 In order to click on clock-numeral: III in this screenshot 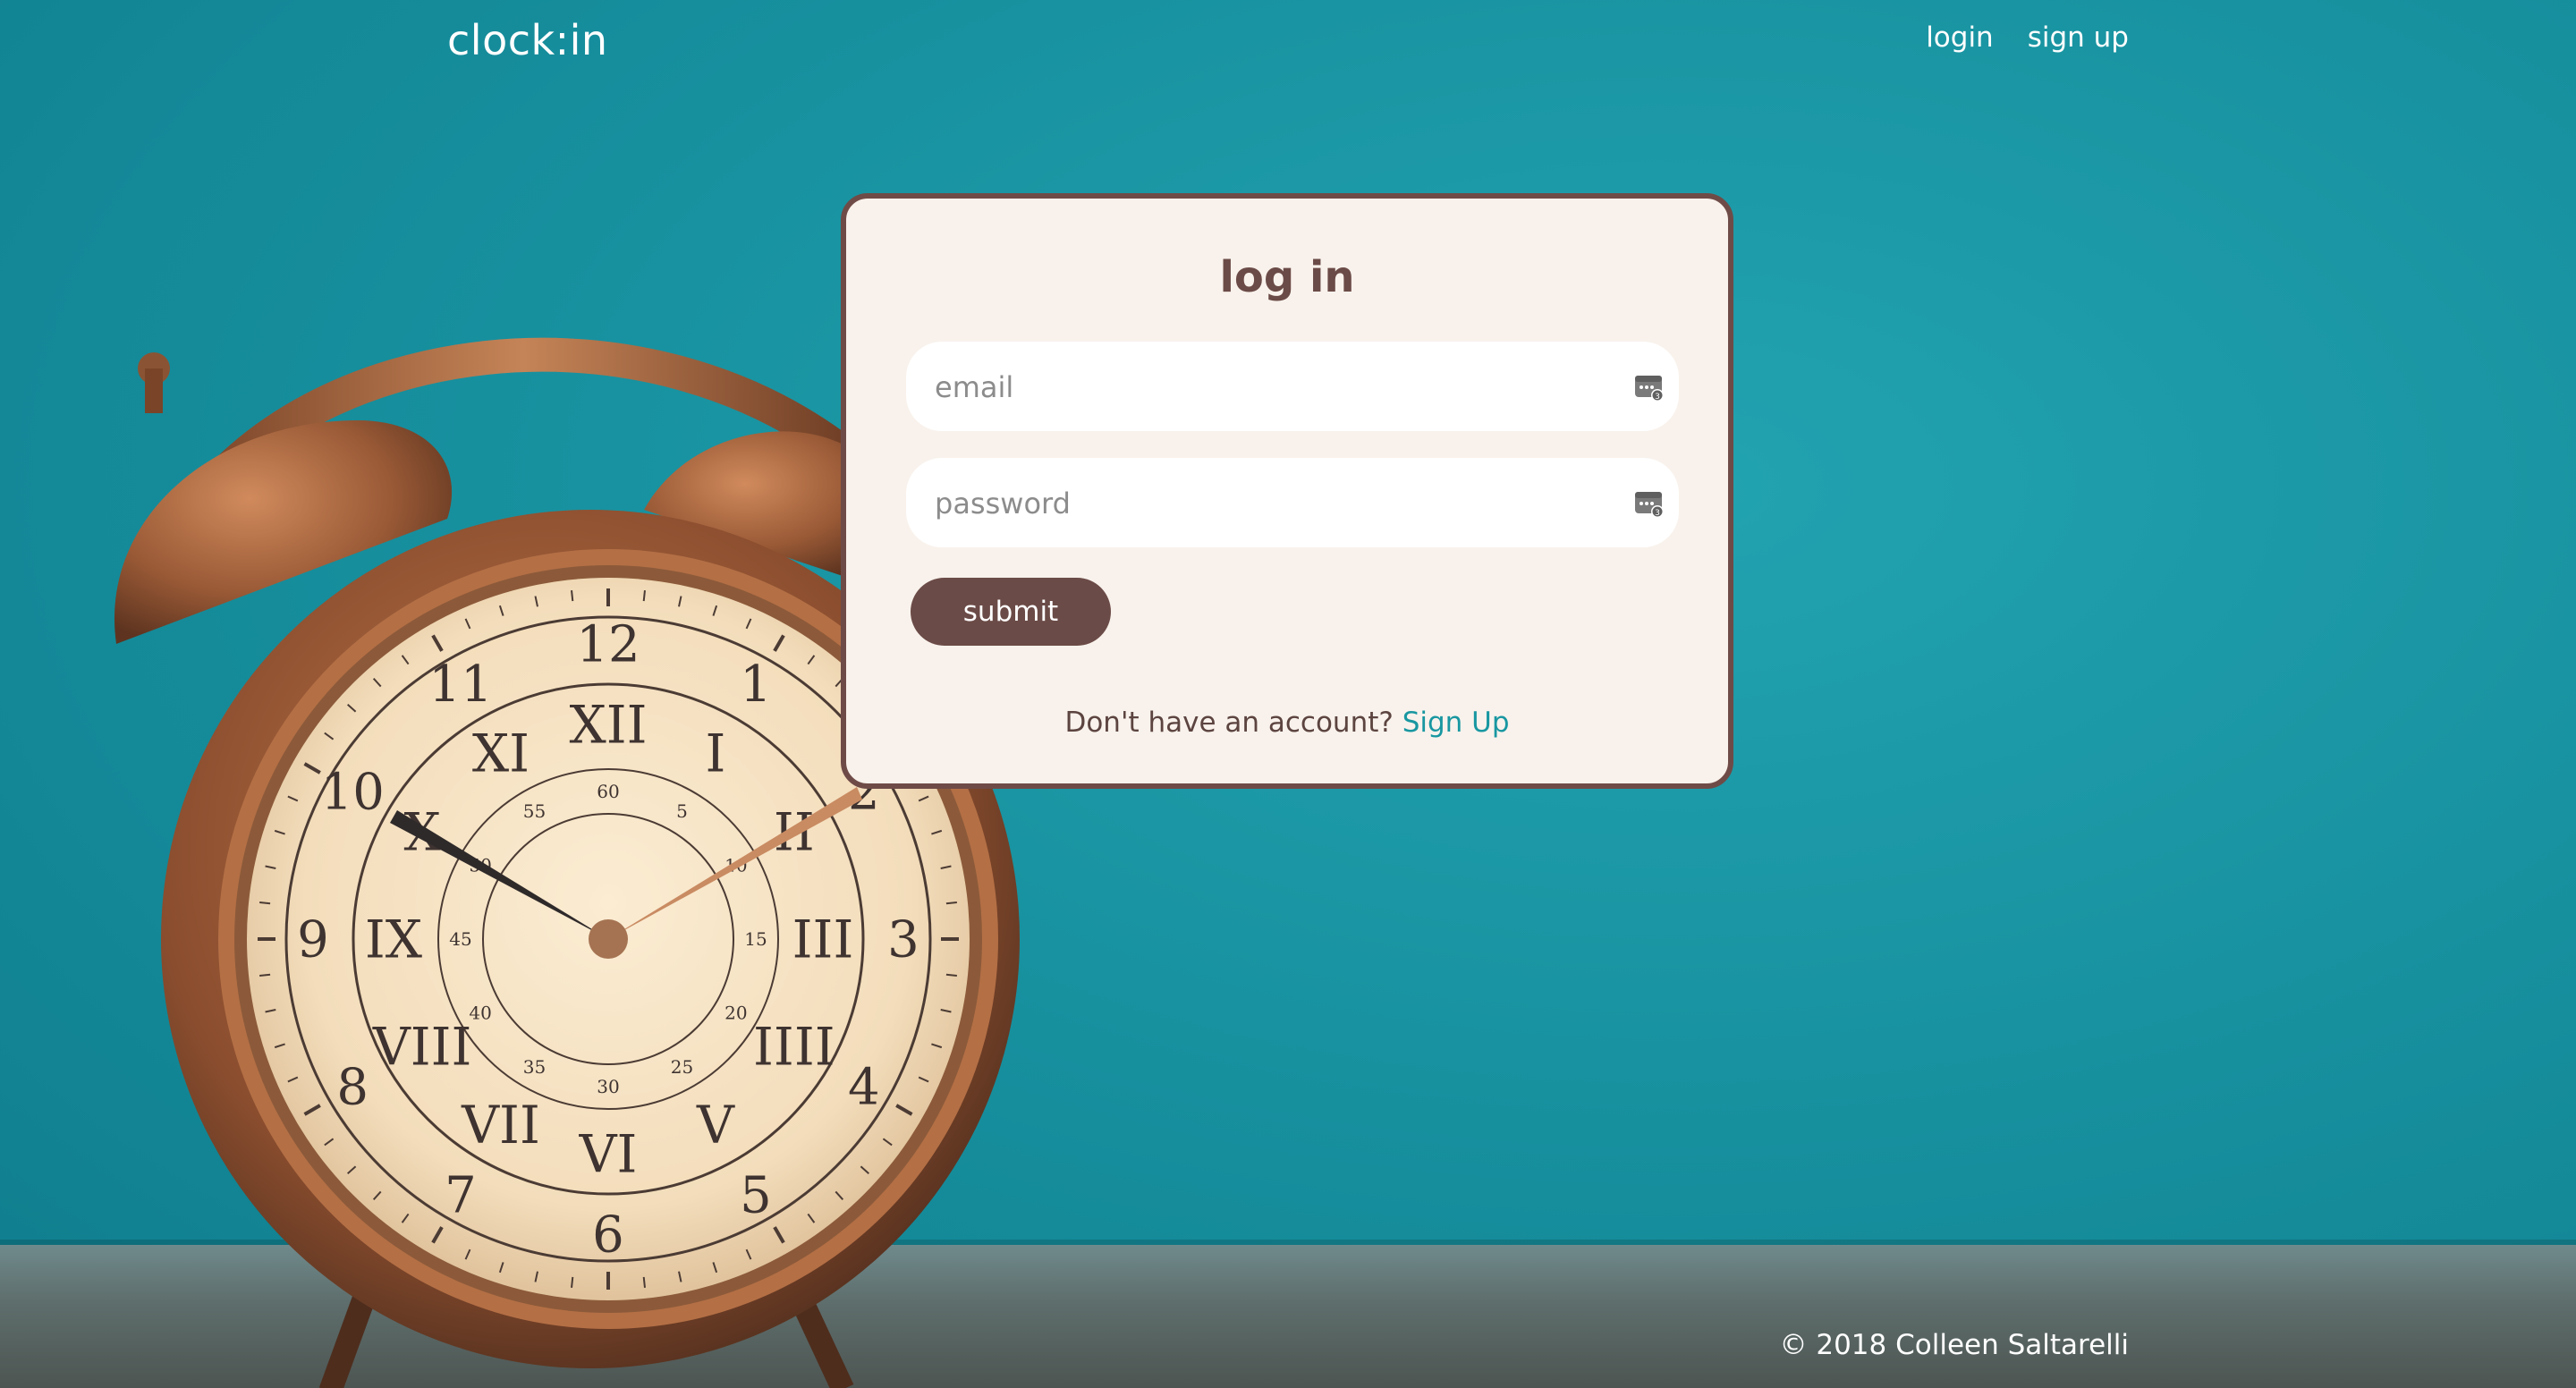, I will do `click(823, 939)`.